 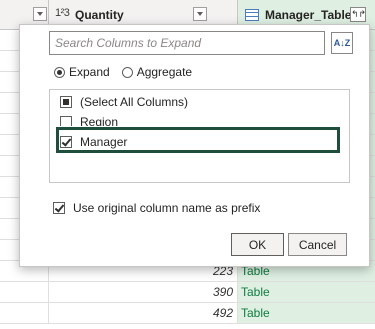 I want to click on table-row: 492 Table, so click(x=187, y=313).